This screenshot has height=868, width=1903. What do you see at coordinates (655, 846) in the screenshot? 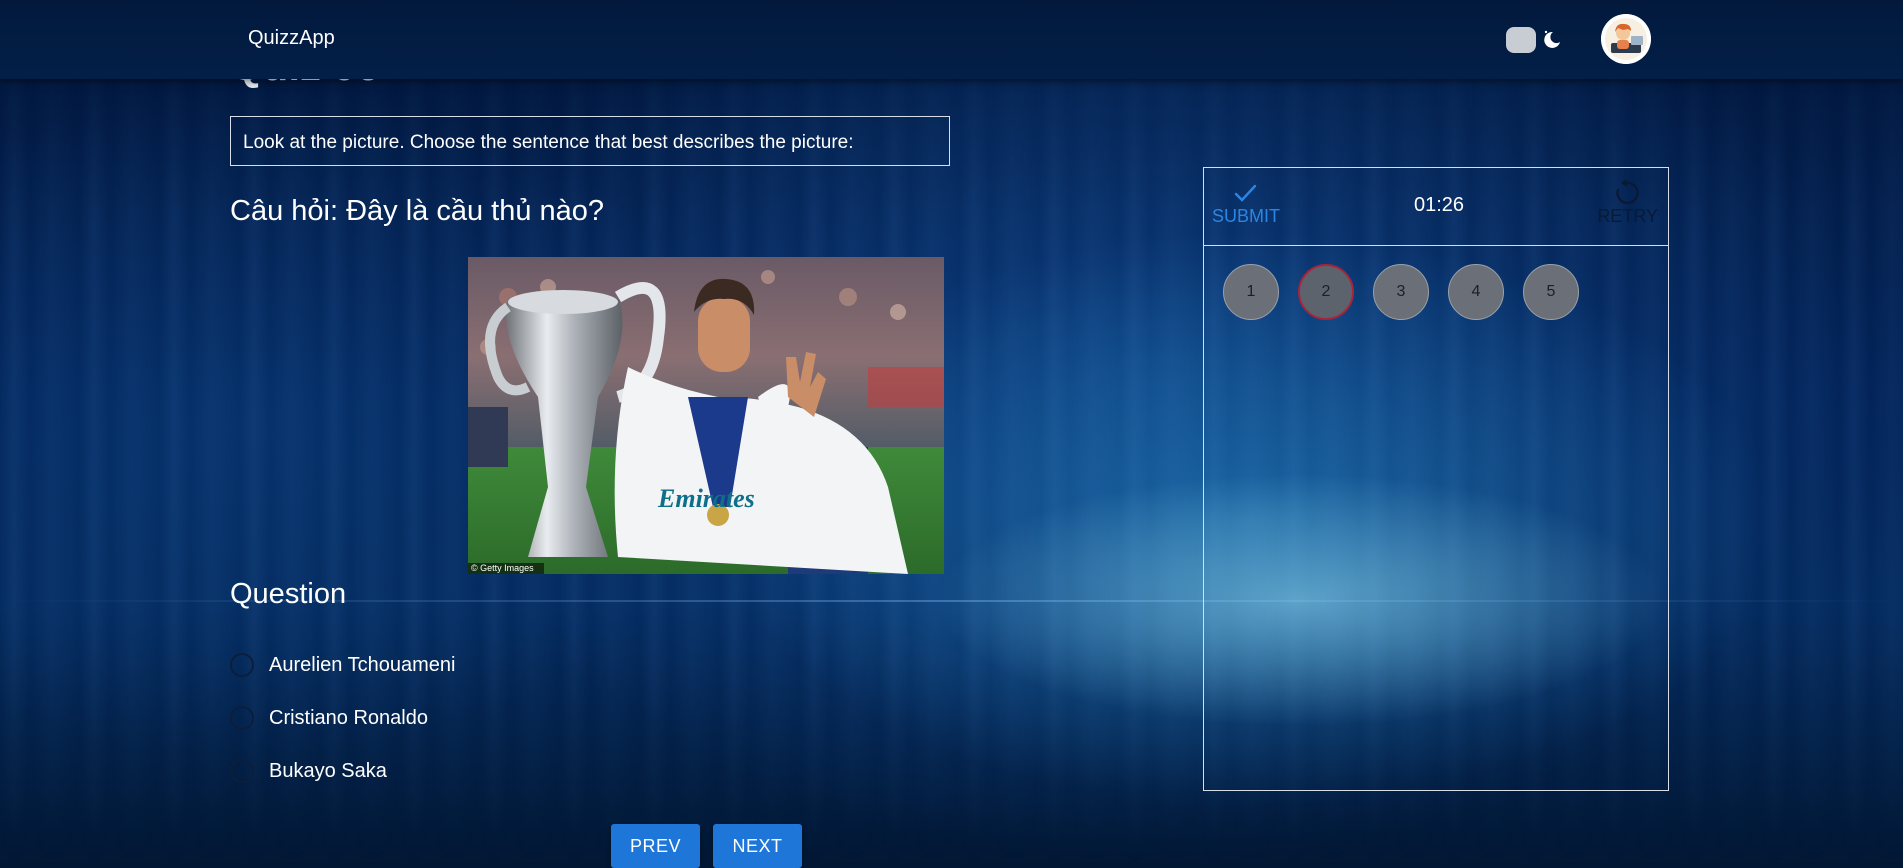
I see `prev-button: PREV` at bounding box center [655, 846].